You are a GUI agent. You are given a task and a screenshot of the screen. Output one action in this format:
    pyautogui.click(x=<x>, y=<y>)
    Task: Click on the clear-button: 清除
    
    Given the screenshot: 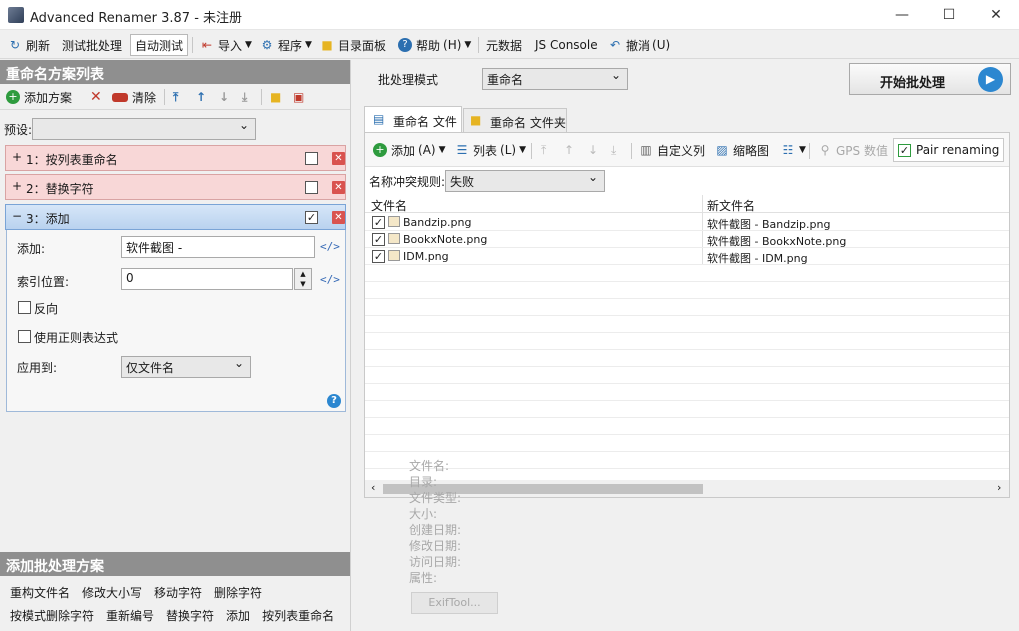 What is the action you would take?
    pyautogui.click(x=134, y=97)
    